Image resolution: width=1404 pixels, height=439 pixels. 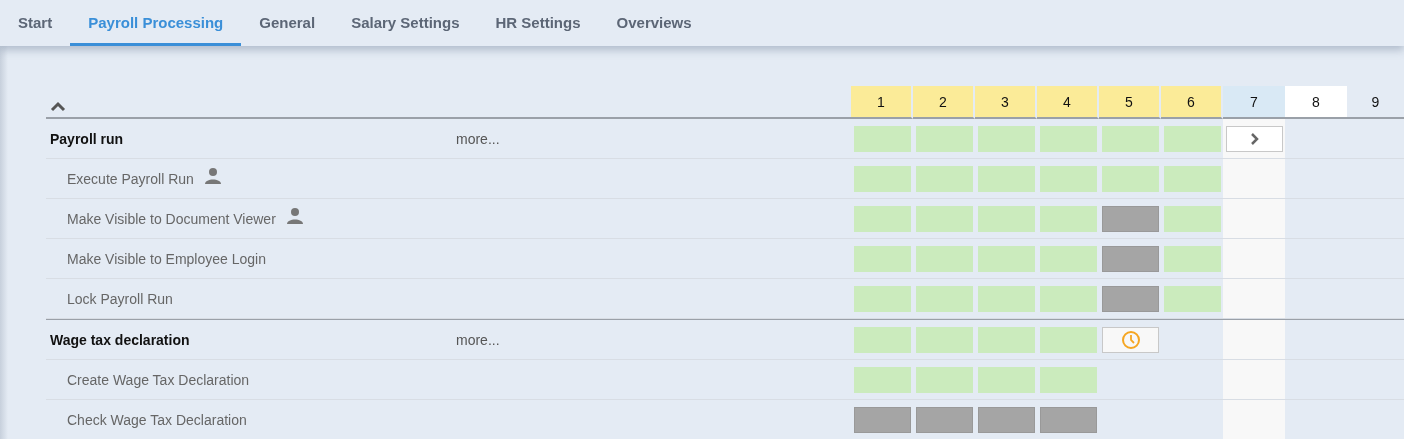 What do you see at coordinates (171, 218) in the screenshot?
I see `task-label: Make Visible to Document Viewer` at bounding box center [171, 218].